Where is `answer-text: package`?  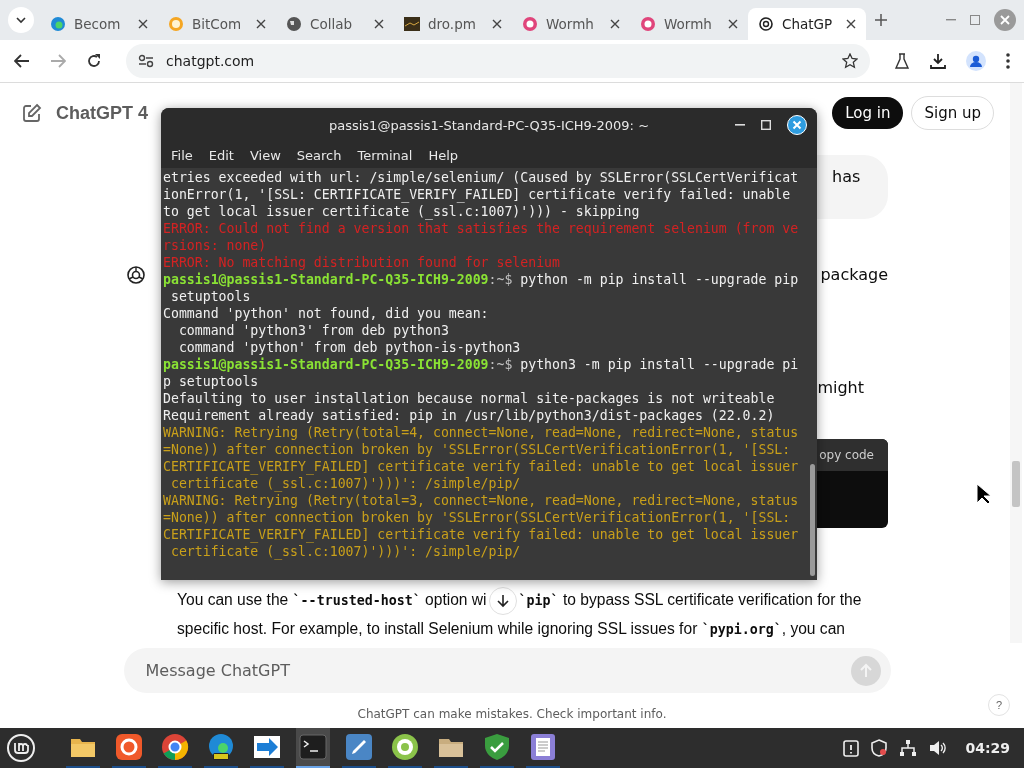 answer-text: package is located at coordinates (854, 275).